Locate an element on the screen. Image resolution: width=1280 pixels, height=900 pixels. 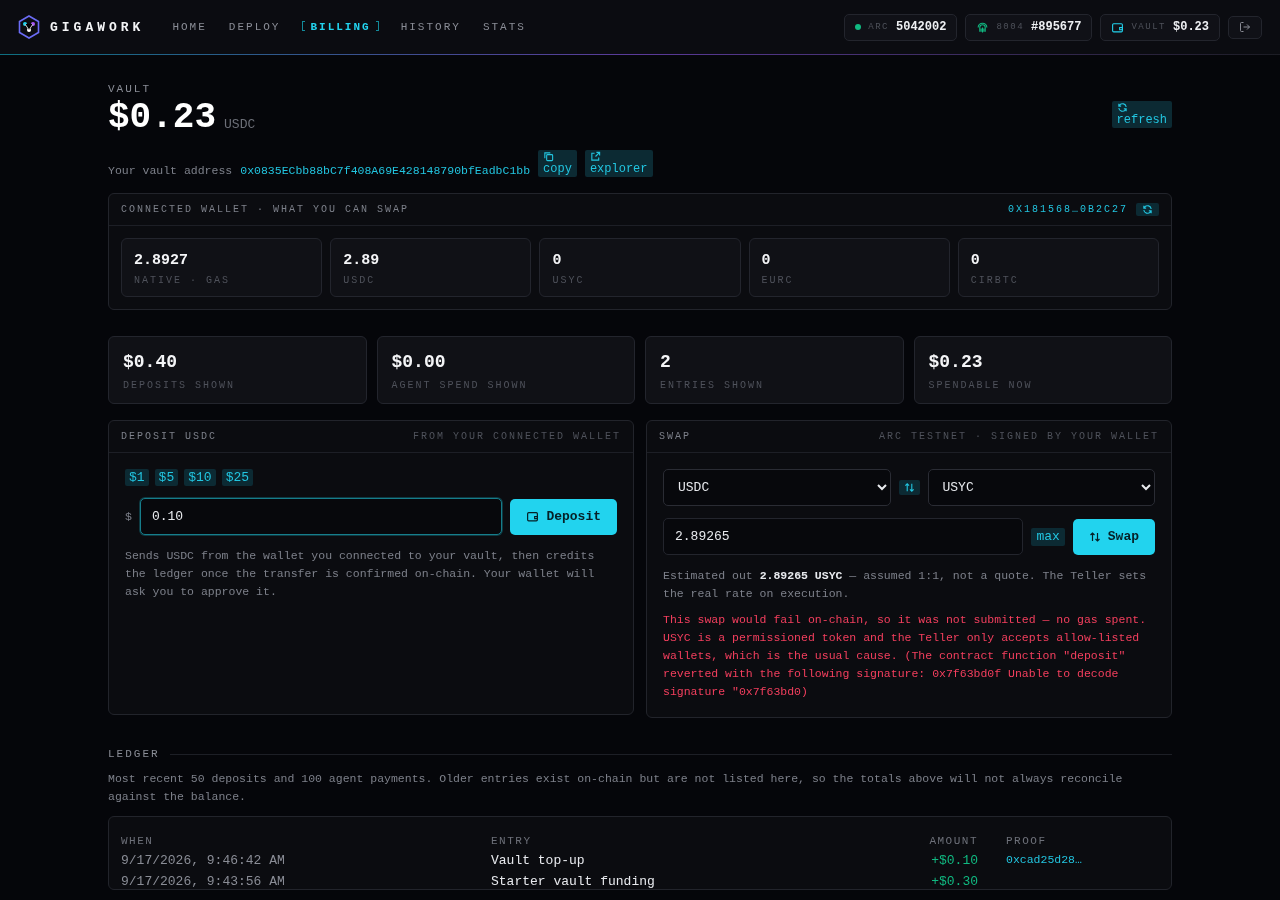
balance-value: 2.89 is located at coordinates (362, 260).